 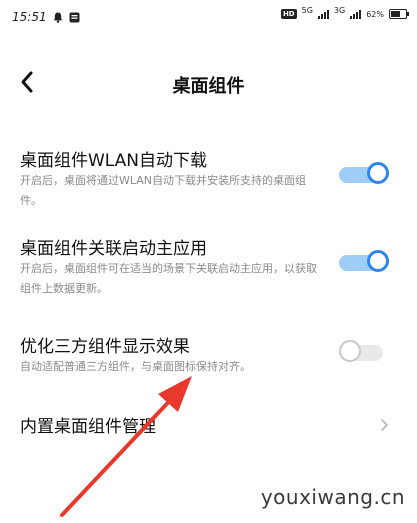 I want to click on setting-title: 桌面组件关联启动主应用, so click(x=113, y=249).